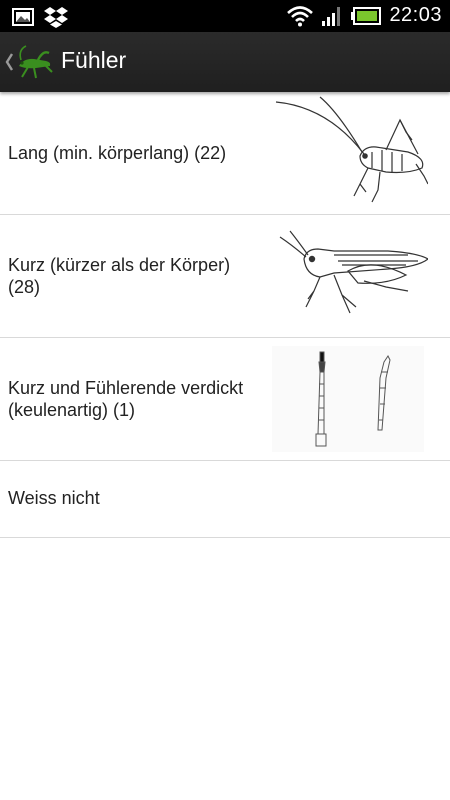  What do you see at coordinates (351, 149) in the screenshot?
I see `bush-cricket-long-antennae-illustration` at bounding box center [351, 149].